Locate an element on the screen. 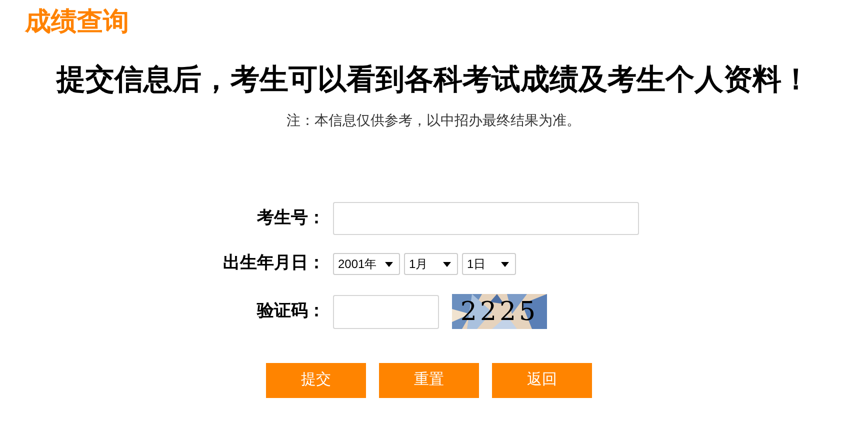 The width and height of the screenshot is (867, 423). student-number-field is located at coordinates (486, 218).